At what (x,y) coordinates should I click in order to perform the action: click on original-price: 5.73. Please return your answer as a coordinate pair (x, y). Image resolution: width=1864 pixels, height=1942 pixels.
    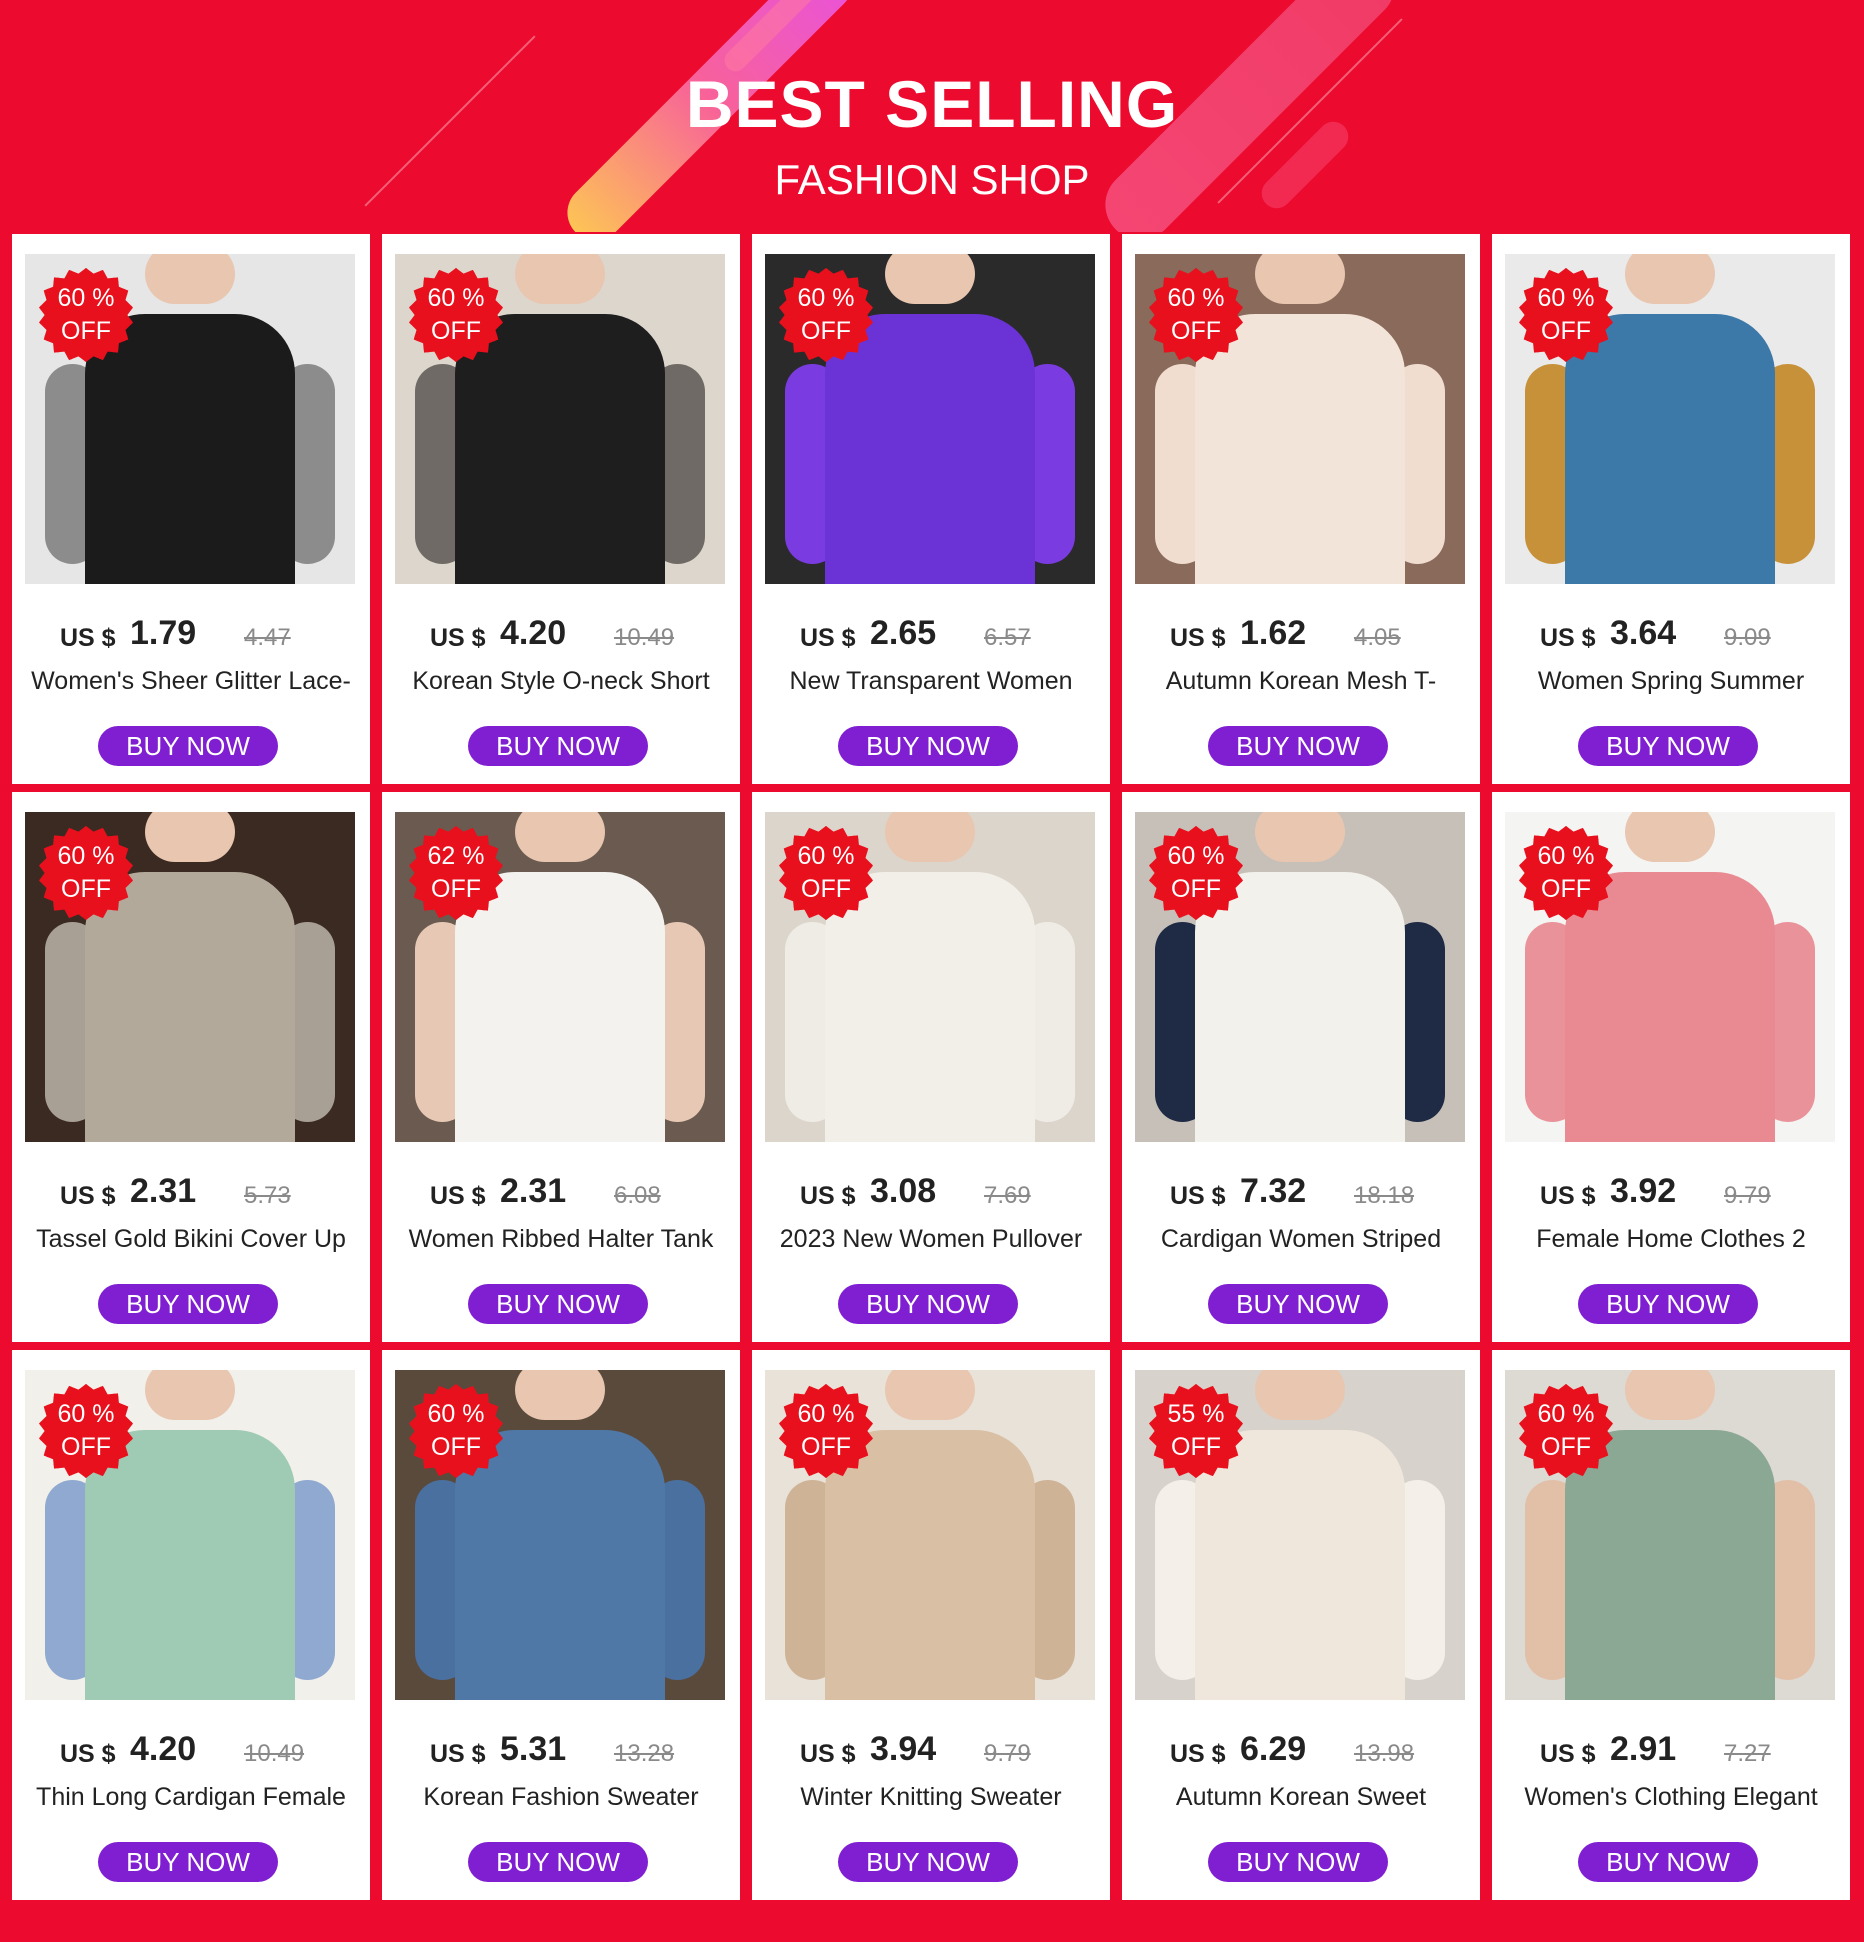
    Looking at the image, I should click on (267, 1195).